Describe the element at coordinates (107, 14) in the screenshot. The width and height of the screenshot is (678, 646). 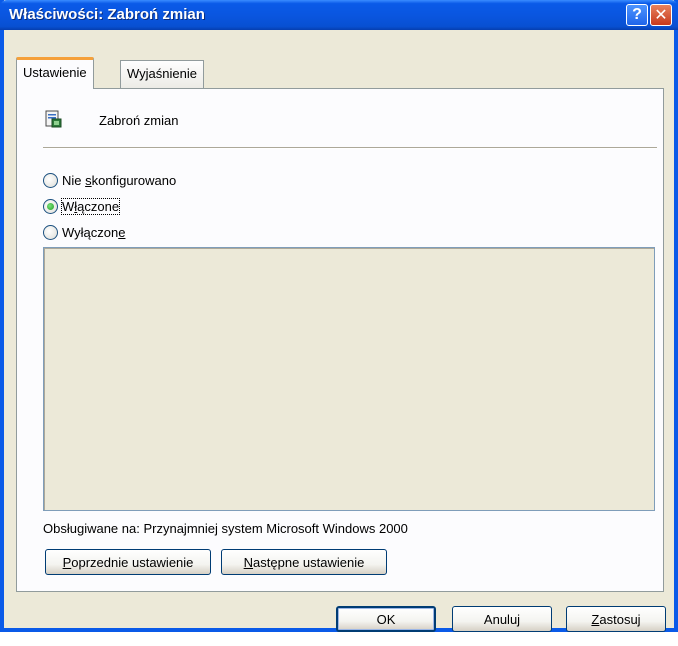
I see `window-title: Właściwości: Zabroń zmian` at that location.